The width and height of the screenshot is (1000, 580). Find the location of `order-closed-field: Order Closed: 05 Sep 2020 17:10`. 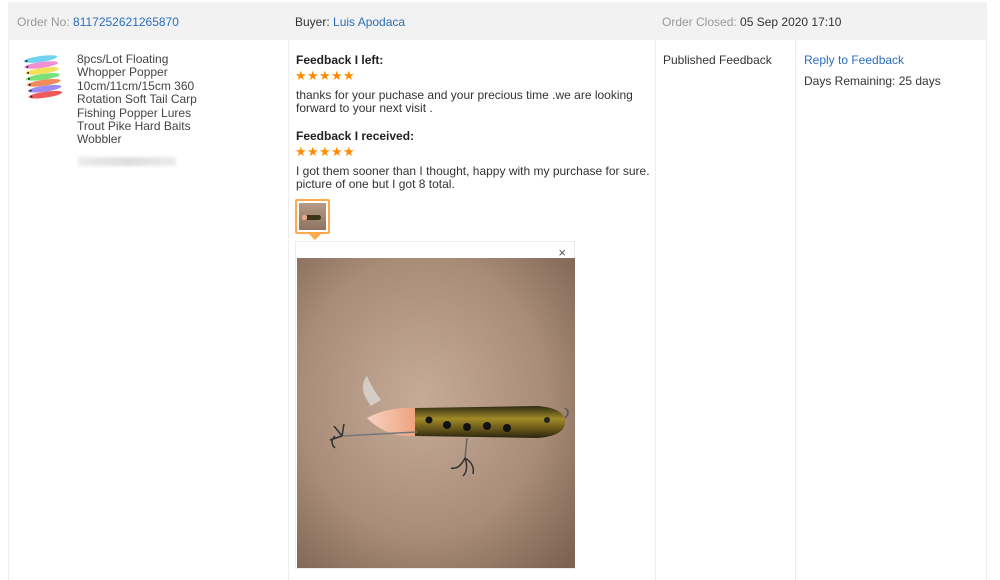

order-closed-field: Order Closed: 05 Sep 2020 17:10 is located at coordinates (751, 22).